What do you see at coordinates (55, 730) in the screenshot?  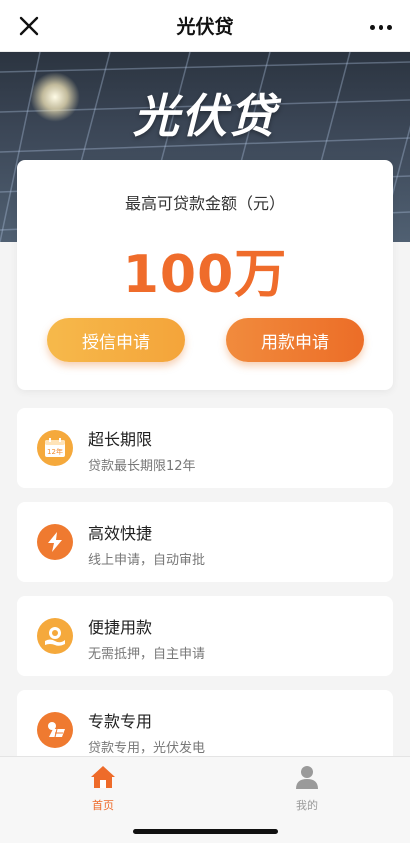 I see `solar-panel-icon` at bounding box center [55, 730].